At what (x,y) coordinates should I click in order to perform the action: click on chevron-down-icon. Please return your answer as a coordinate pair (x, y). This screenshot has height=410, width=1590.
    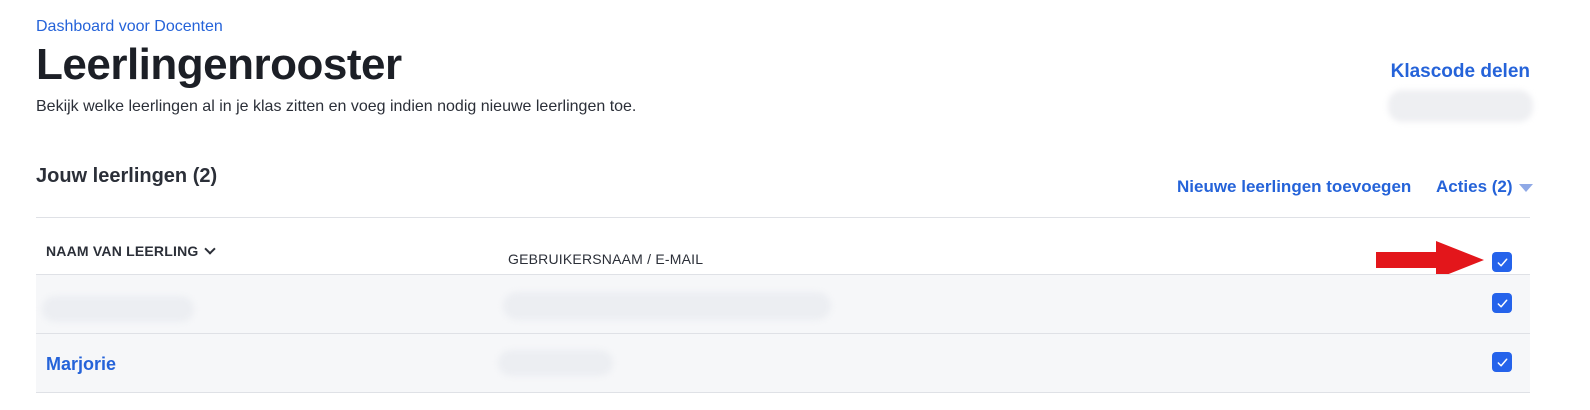
    Looking at the image, I should click on (210, 249).